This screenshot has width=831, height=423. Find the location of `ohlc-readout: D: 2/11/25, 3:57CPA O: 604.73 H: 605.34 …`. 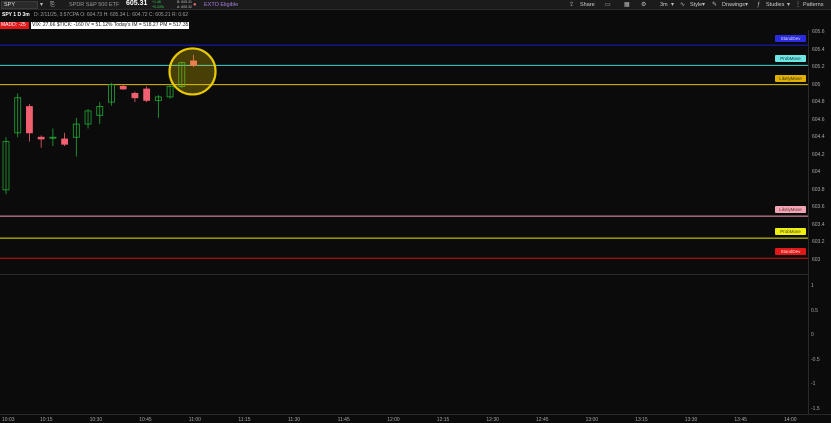

ohlc-readout: D: 2/11/25, 3:57CPA O: 604.73 H: 605.34 … is located at coordinates (111, 15).